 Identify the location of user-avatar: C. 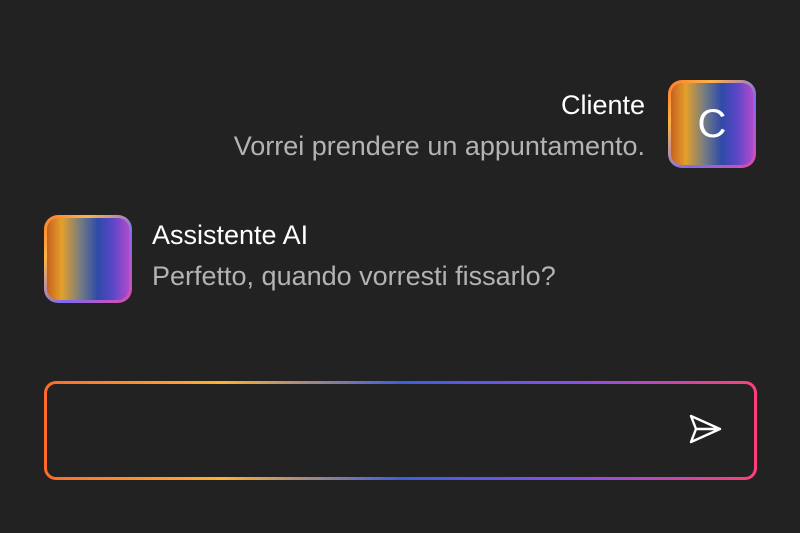
(712, 124).